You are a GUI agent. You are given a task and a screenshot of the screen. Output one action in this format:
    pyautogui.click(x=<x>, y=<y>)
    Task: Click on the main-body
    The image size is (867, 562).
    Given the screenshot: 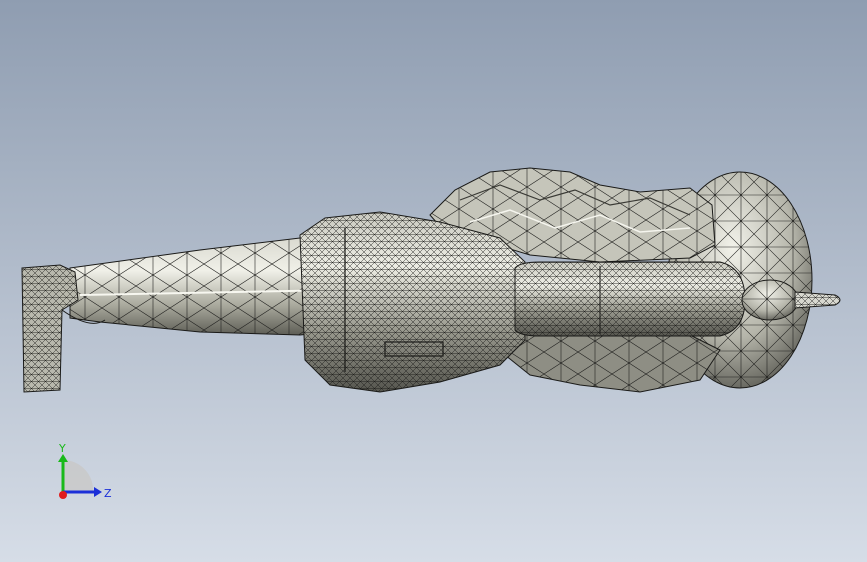 What is the action you would take?
    pyautogui.click(x=412, y=302)
    